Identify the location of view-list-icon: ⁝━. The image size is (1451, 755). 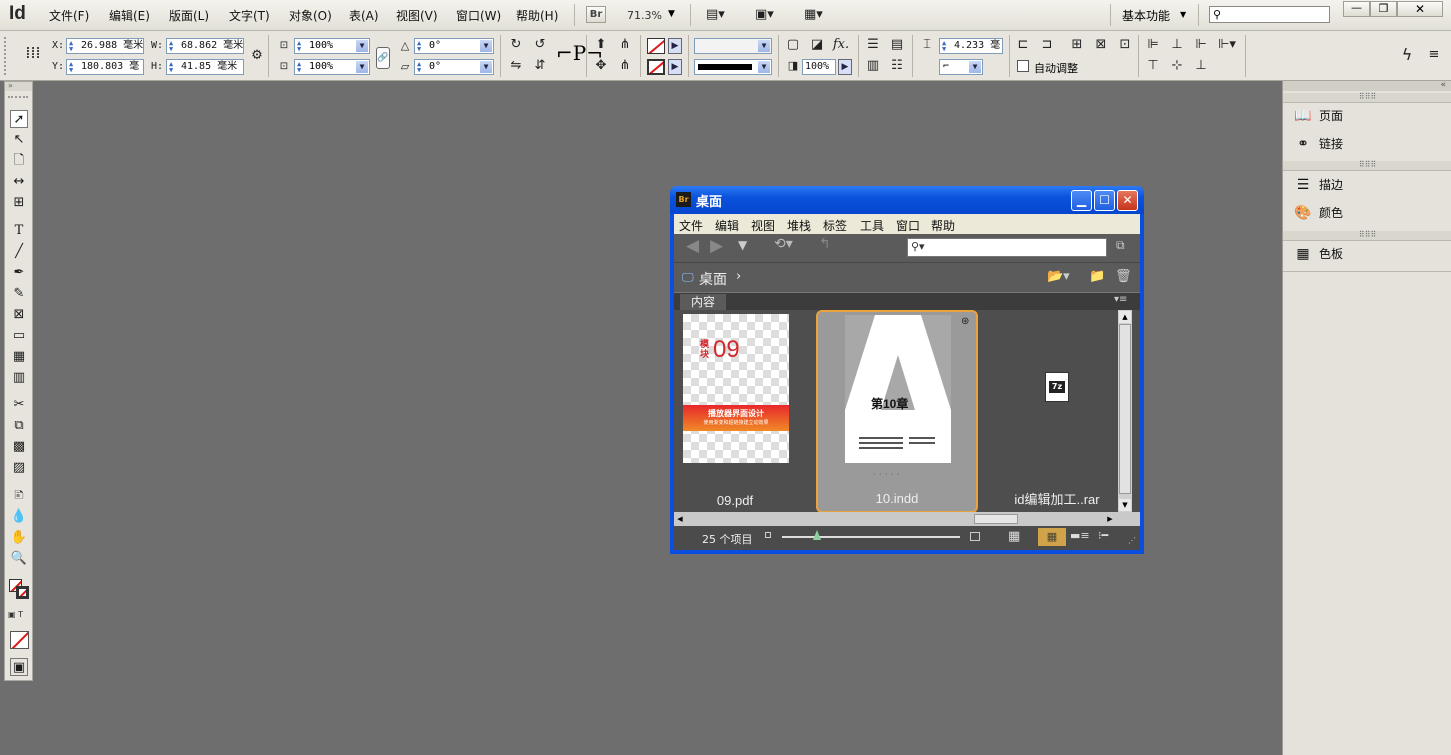
(1103, 535).